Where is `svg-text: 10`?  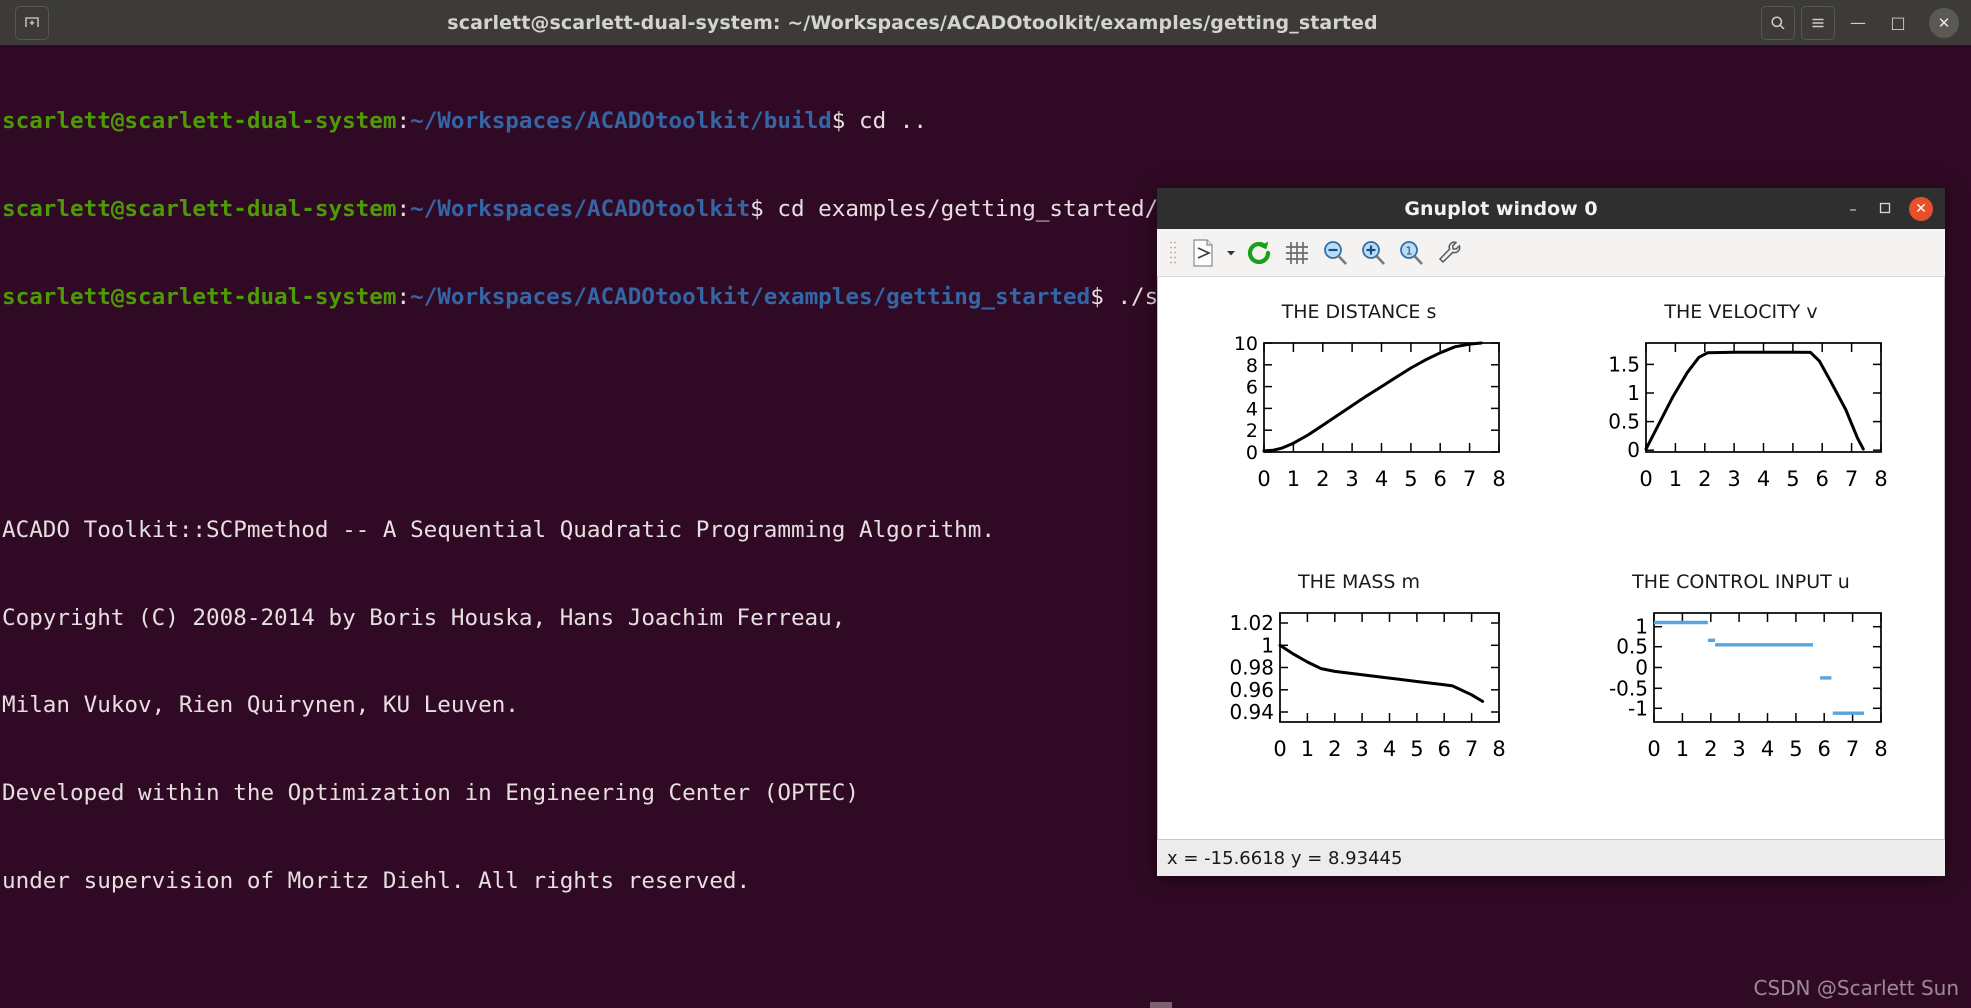
svg-text: 10 is located at coordinates (1246, 344).